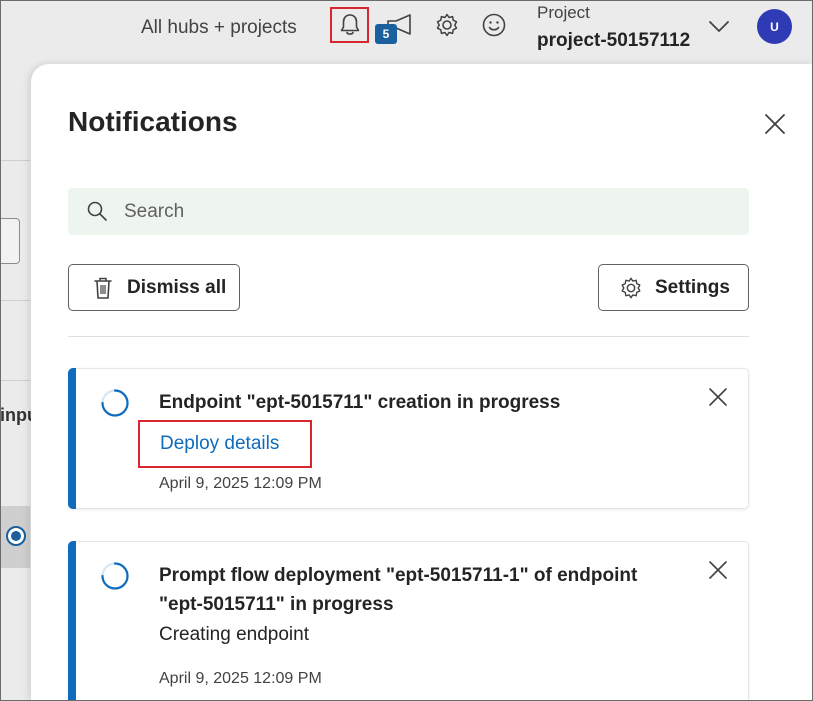 The height and width of the screenshot is (701, 813). I want to click on bell-icon, so click(349, 24).